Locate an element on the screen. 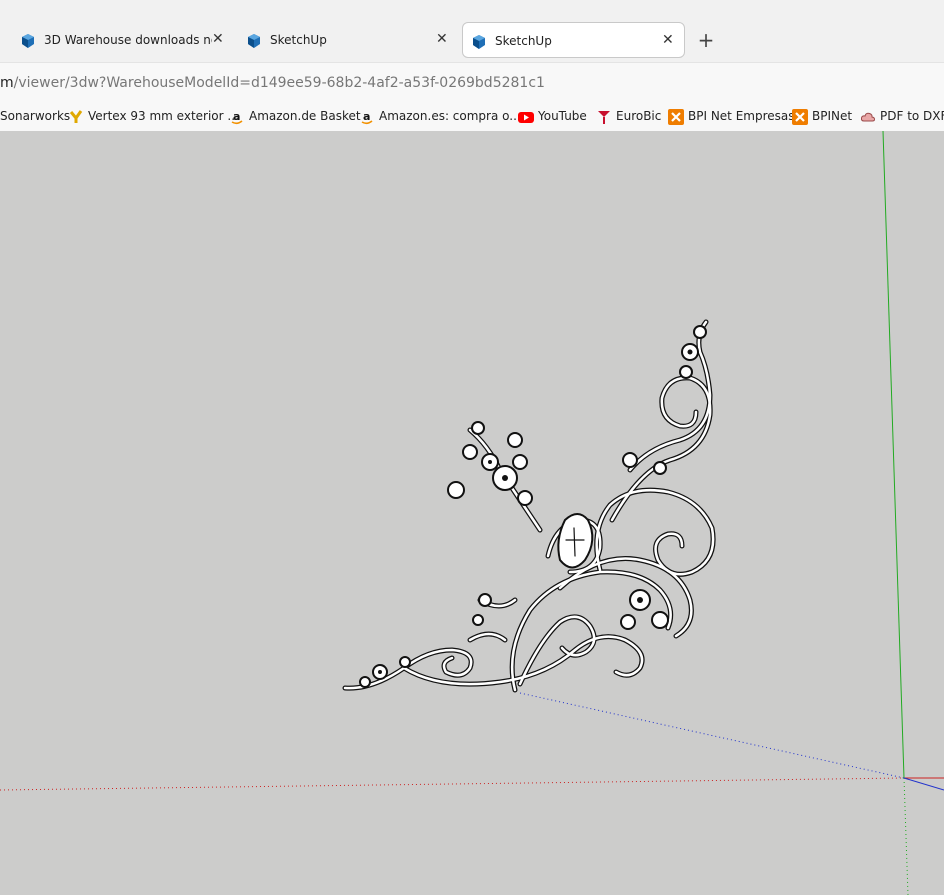 Image resolution: width=944 pixels, height=895 pixels. tab-sketchup-1: SketchUp ✕ is located at coordinates (349, 40).